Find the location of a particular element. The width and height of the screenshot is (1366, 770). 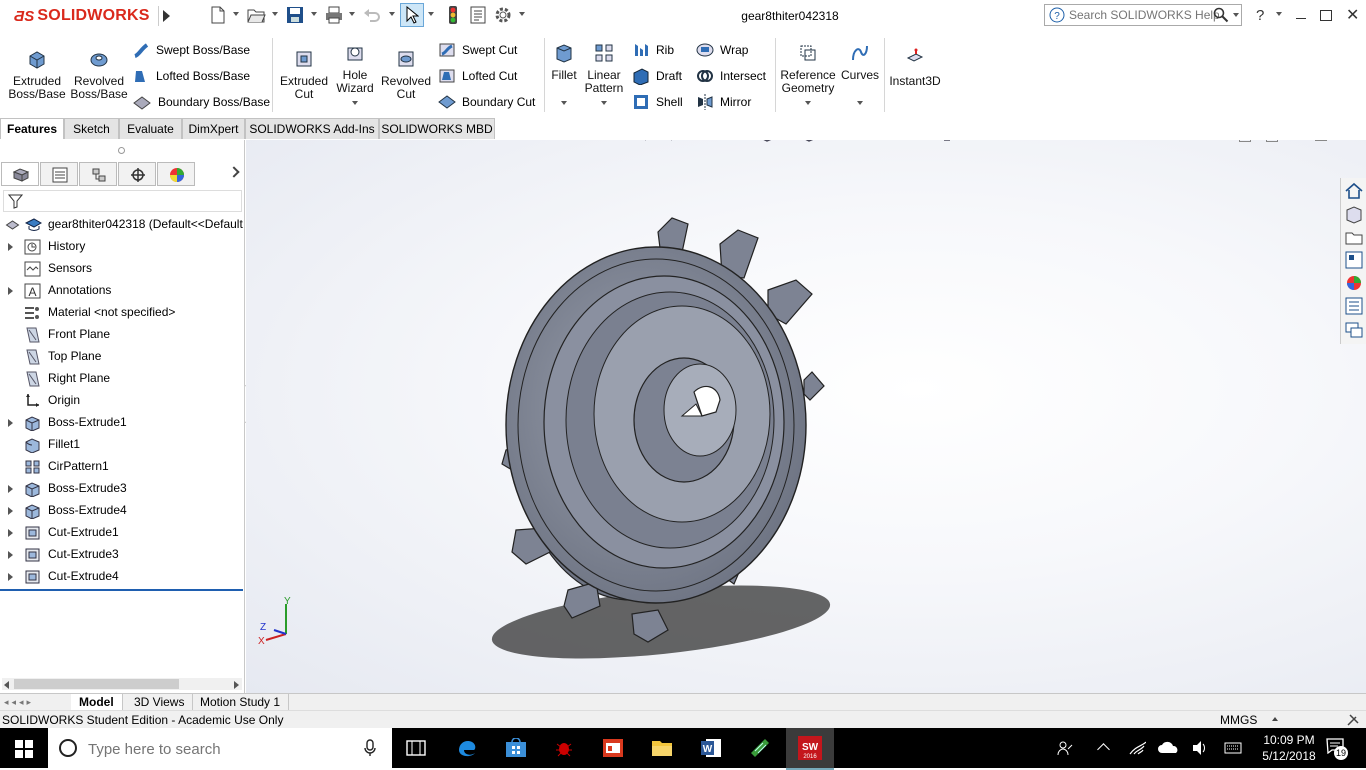

tree-item-history: History is located at coordinates (121, 247).